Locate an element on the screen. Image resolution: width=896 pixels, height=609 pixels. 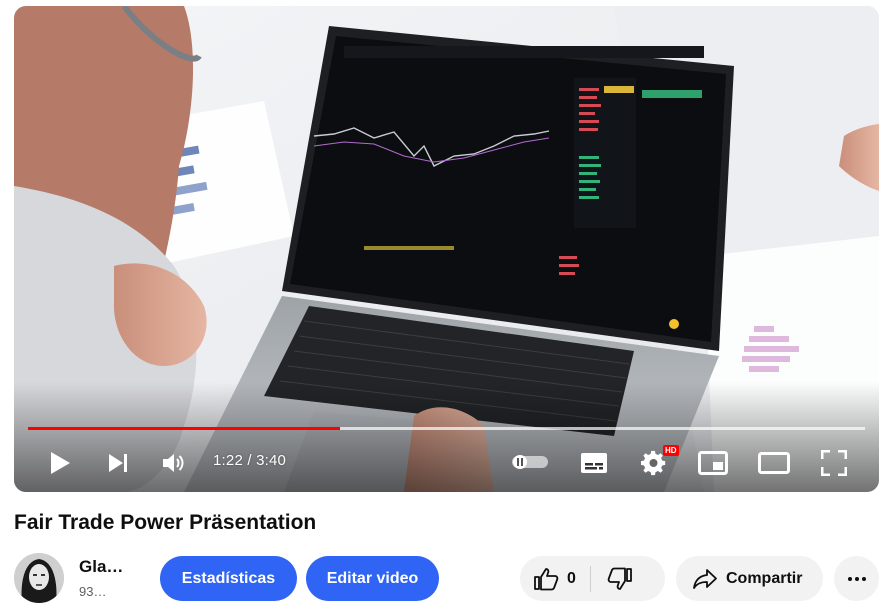
play-button is located at coordinates (60, 463).